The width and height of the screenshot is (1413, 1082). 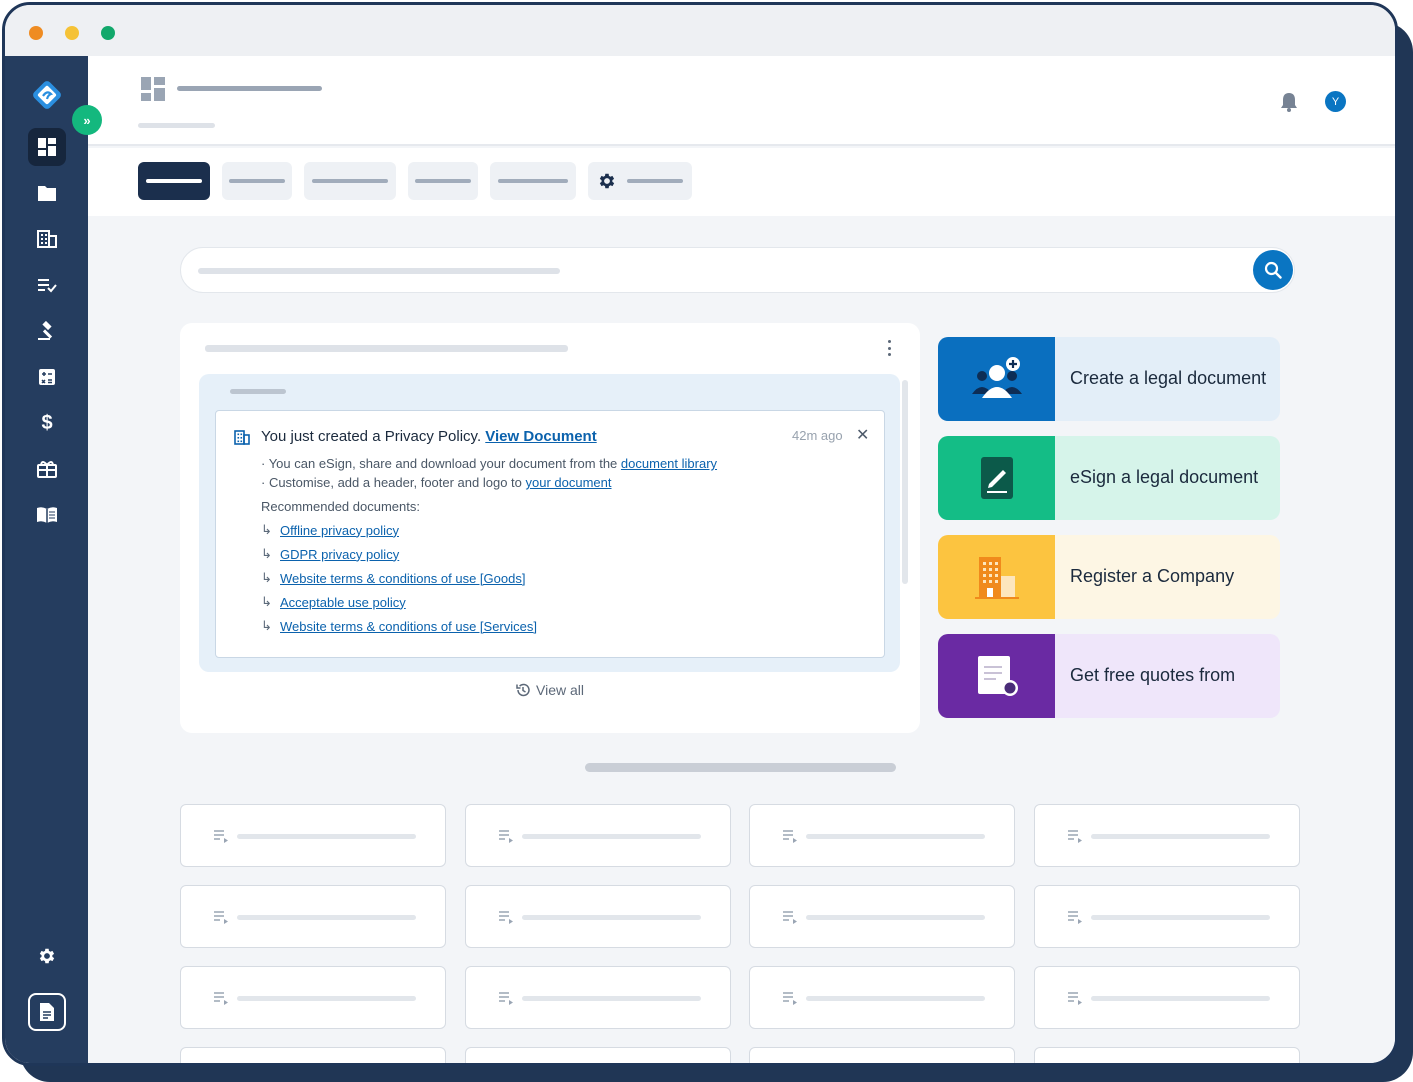 I want to click on title-bar, so click(x=700, y=30).